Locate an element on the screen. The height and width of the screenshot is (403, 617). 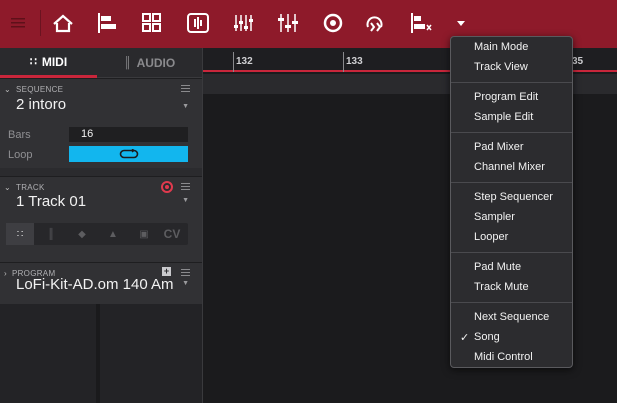
add-program-button: + is located at coordinates (166, 271).